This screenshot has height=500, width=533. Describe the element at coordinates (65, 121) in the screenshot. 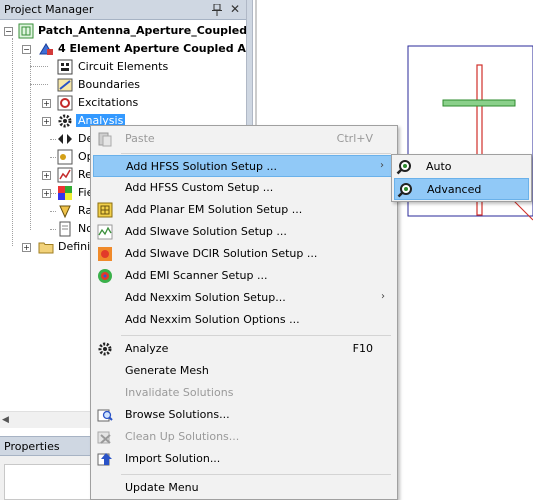

I see `analysis-gear-icon` at that location.